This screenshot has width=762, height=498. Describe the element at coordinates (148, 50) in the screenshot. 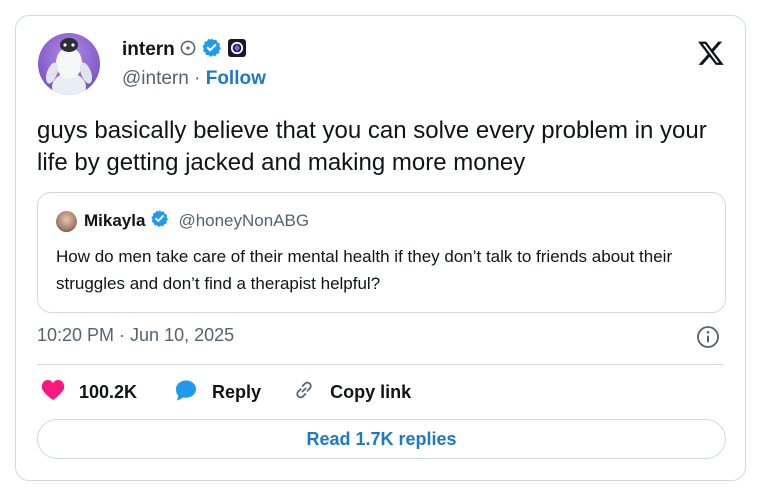

I see `author-name: intern` at that location.